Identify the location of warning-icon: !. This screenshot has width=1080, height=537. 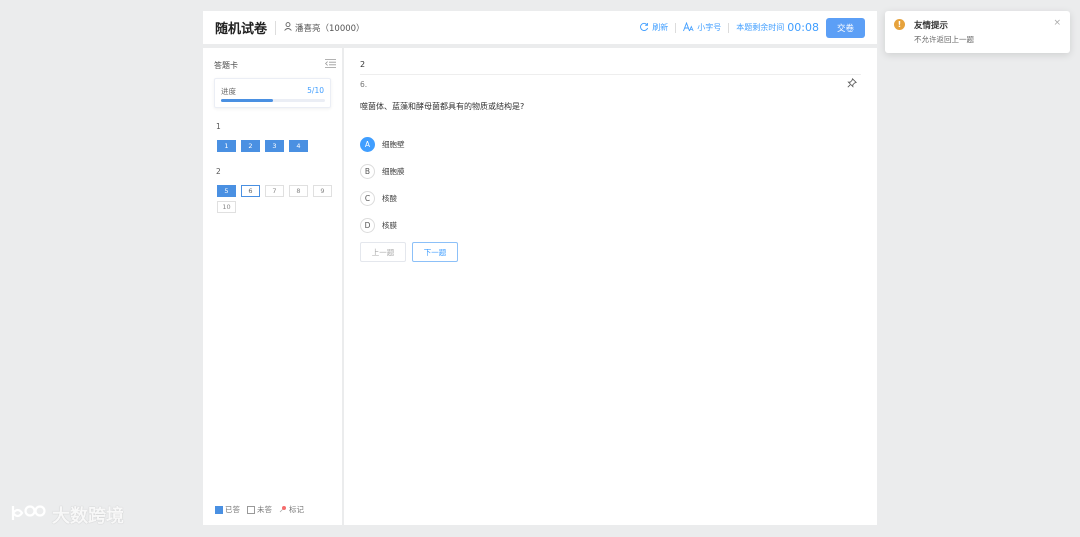
(899, 24).